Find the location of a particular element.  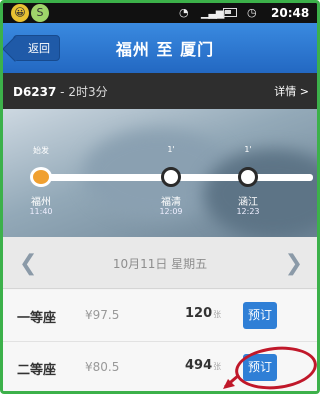

seat-price: ¥80.5 is located at coordinates (102, 367).